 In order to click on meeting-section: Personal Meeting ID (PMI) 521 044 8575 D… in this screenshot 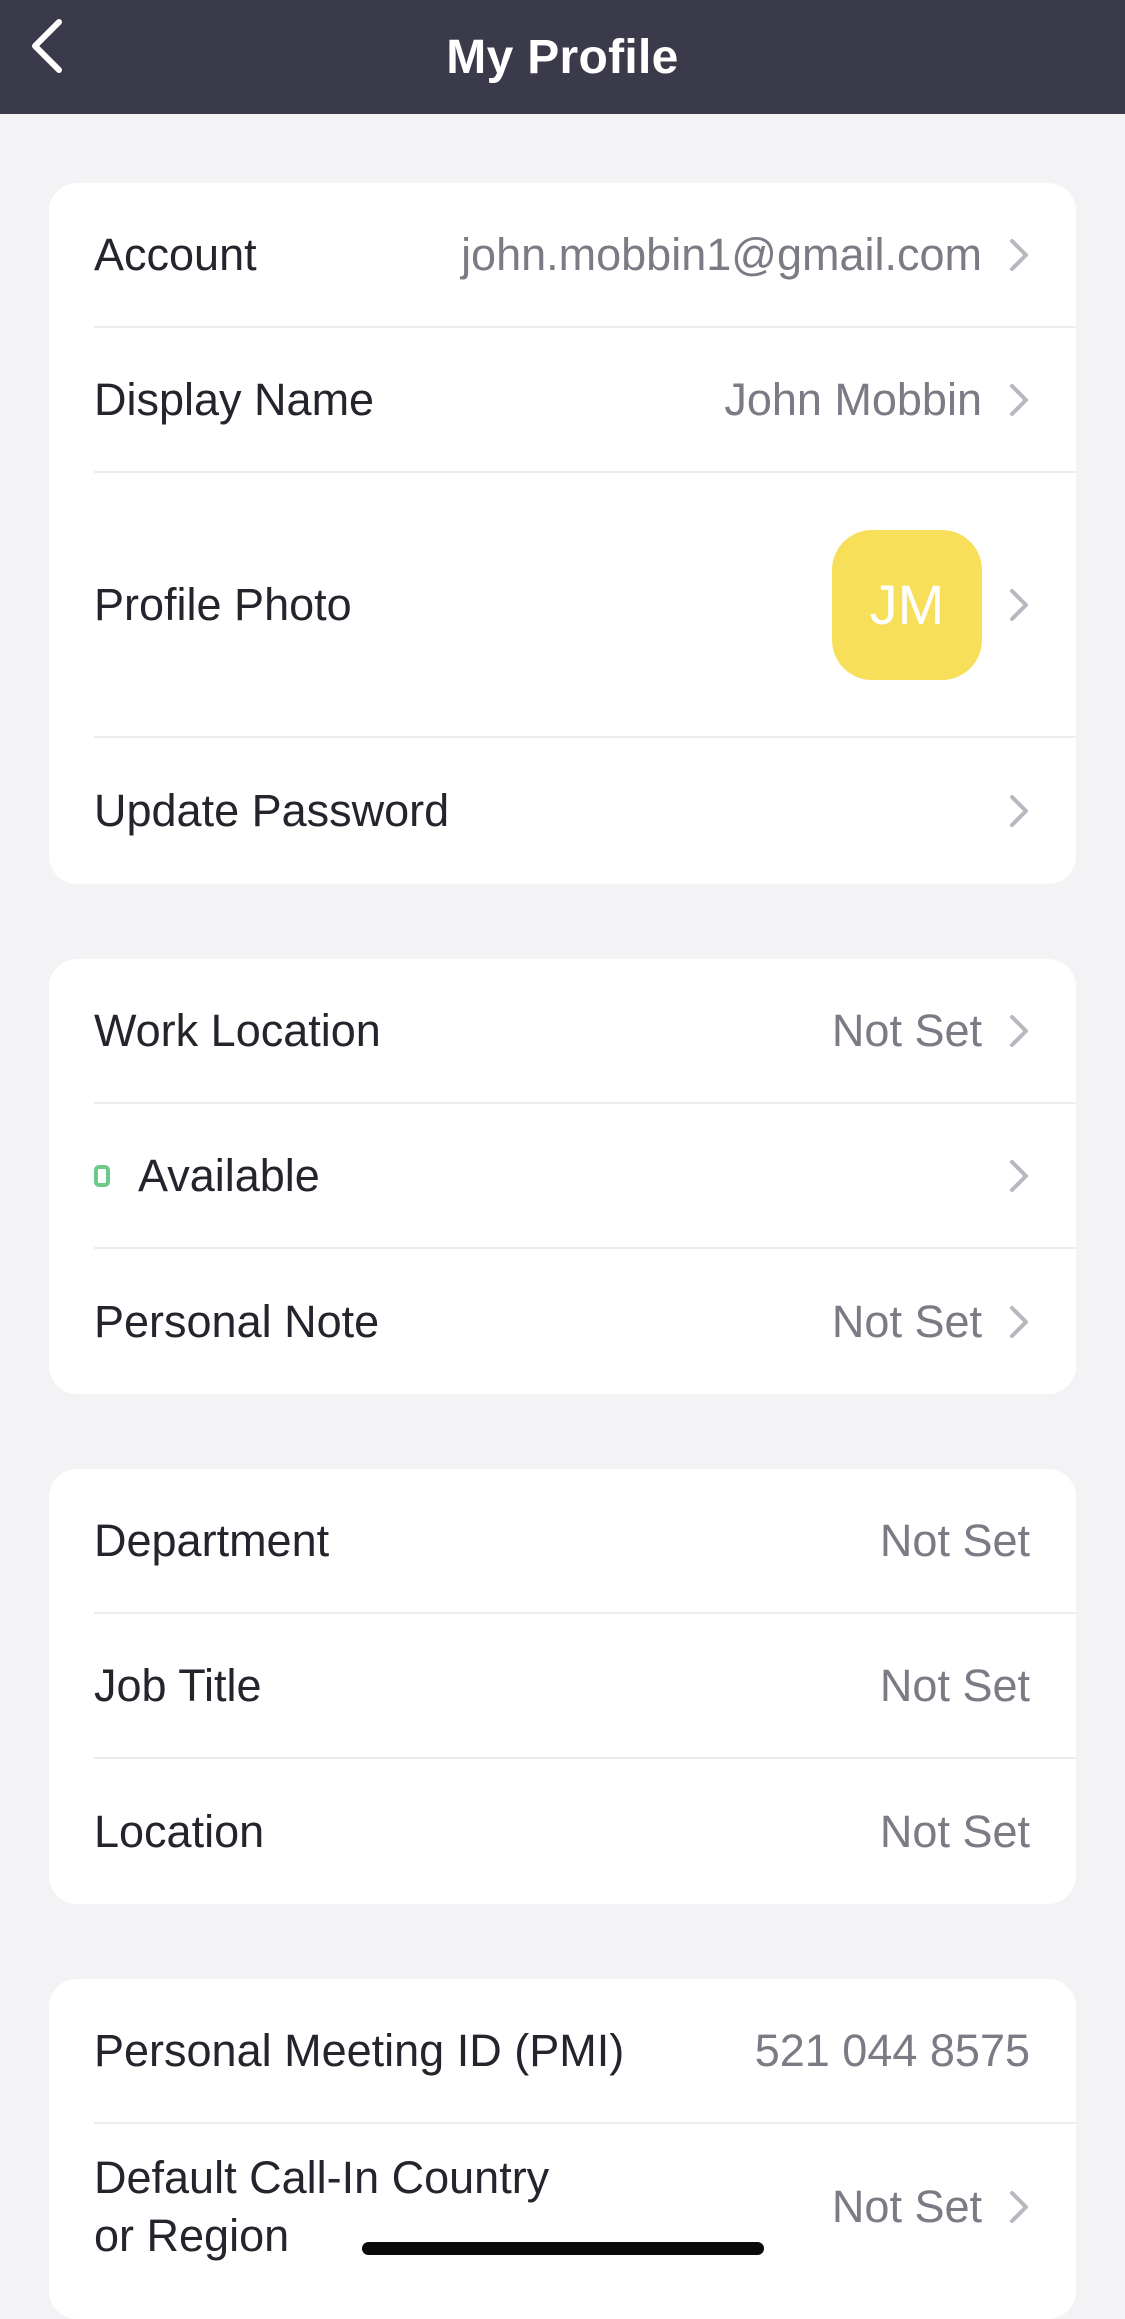, I will do `click(562, 2149)`.